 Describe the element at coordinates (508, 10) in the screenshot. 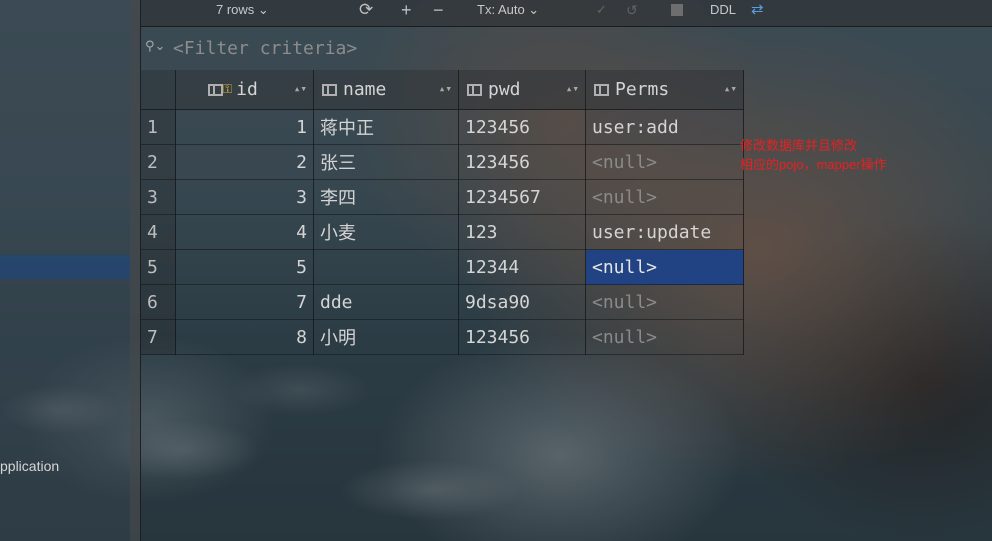

I see `transaction-mode-dropdown: Tx: Auto ⌄` at that location.